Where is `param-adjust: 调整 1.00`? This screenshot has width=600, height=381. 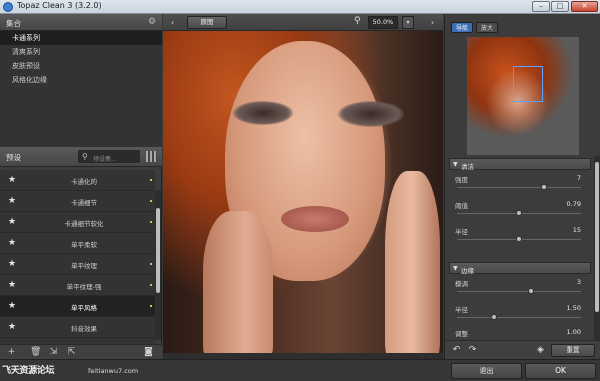
param-adjust: 调整 1.00 is located at coordinates (520, 333).